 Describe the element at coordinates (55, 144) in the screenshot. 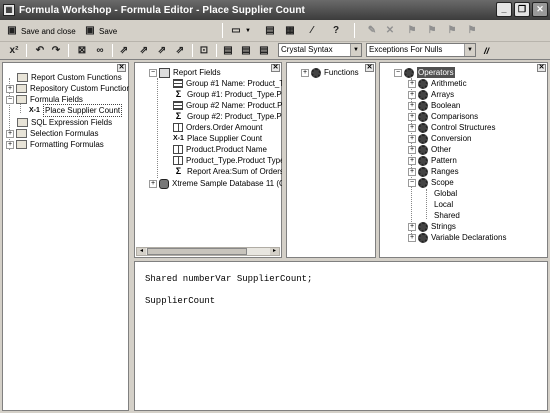

I see `tree-item-formatting-formulas: + Formatting Formulas` at that location.